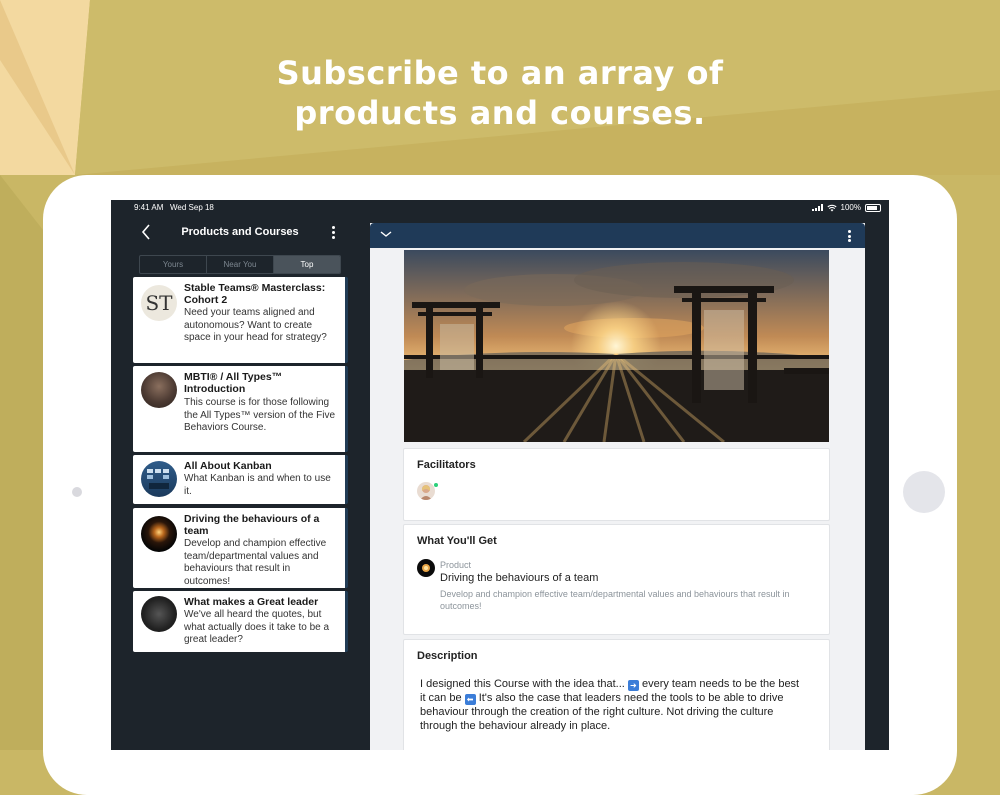 The height and width of the screenshot is (795, 1000). Describe the element at coordinates (159, 534) in the screenshot. I see `course-thumbnail-behaviours` at that location.